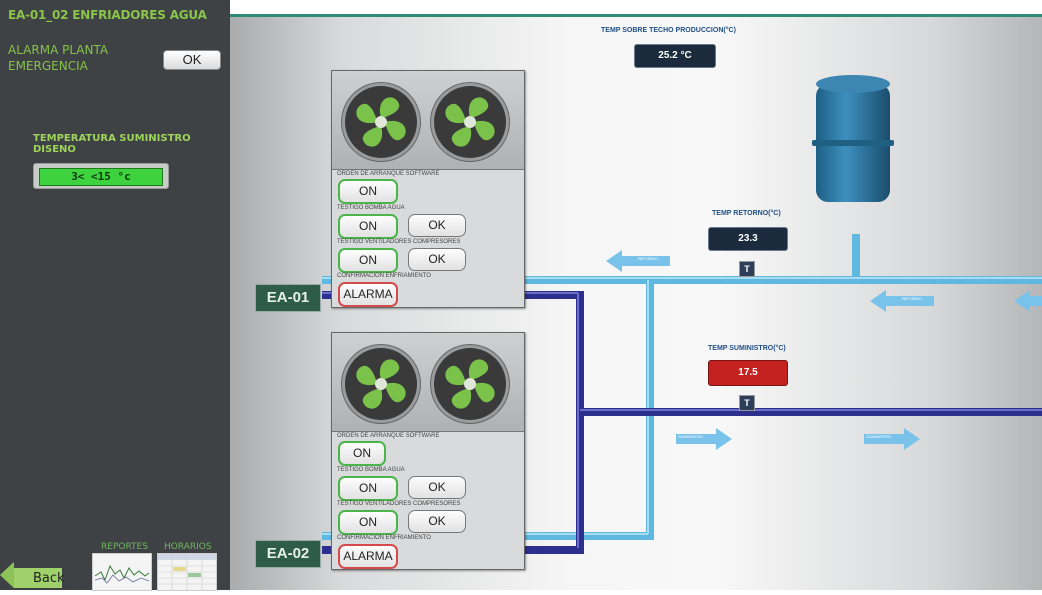 The width and height of the screenshot is (1042, 595). What do you see at coordinates (675, 56) in the screenshot?
I see `roof-temp-value: 25.2 °C` at bounding box center [675, 56].